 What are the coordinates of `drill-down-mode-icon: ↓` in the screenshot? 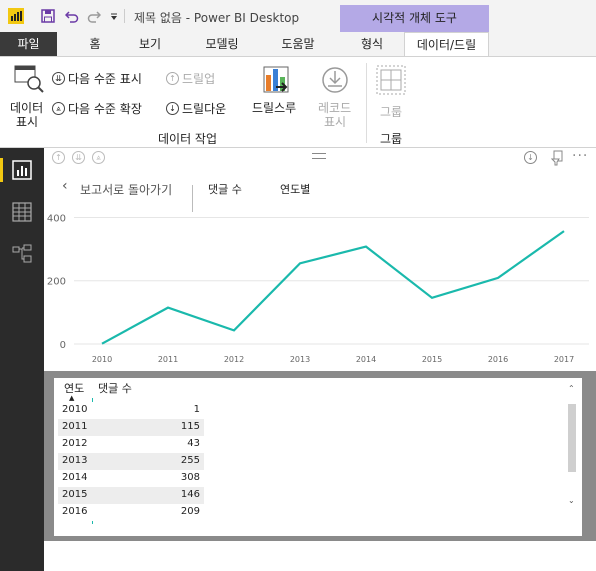 It's located at (530, 157).